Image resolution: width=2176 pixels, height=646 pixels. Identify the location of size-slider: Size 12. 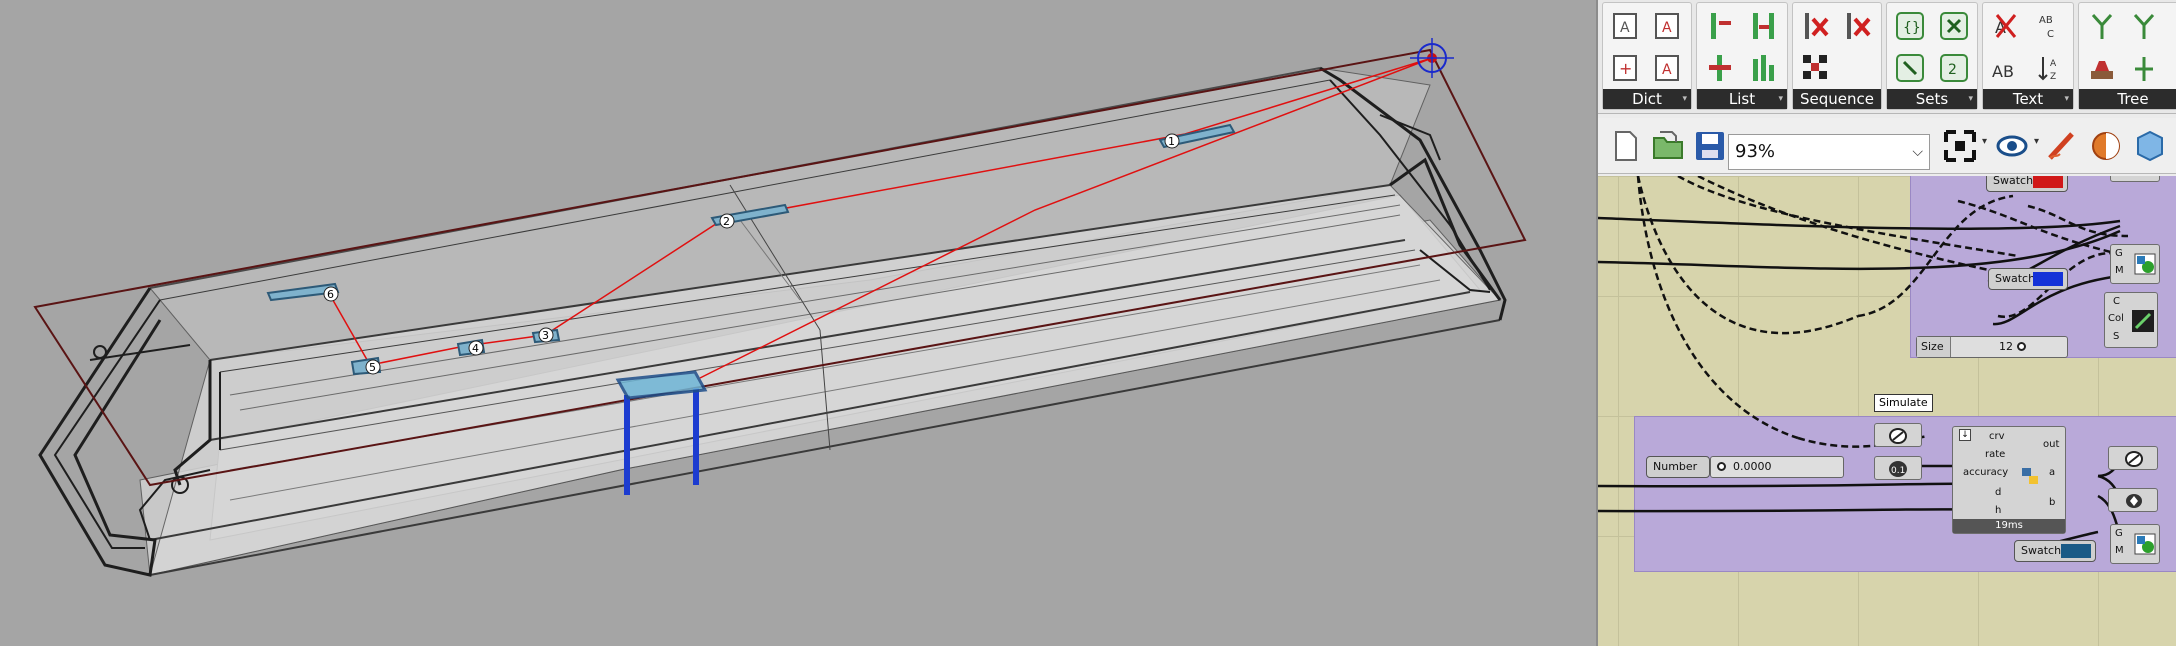
(1992, 347).